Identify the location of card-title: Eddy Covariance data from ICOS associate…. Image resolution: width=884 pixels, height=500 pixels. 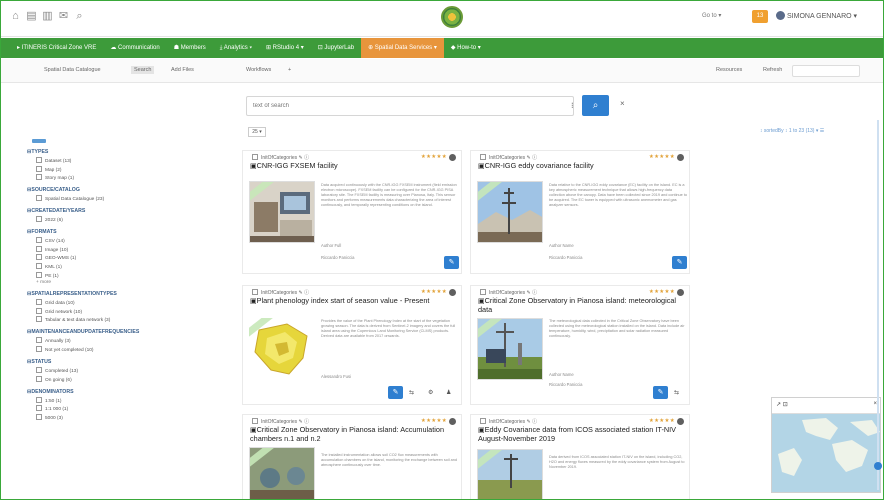
(580, 434).